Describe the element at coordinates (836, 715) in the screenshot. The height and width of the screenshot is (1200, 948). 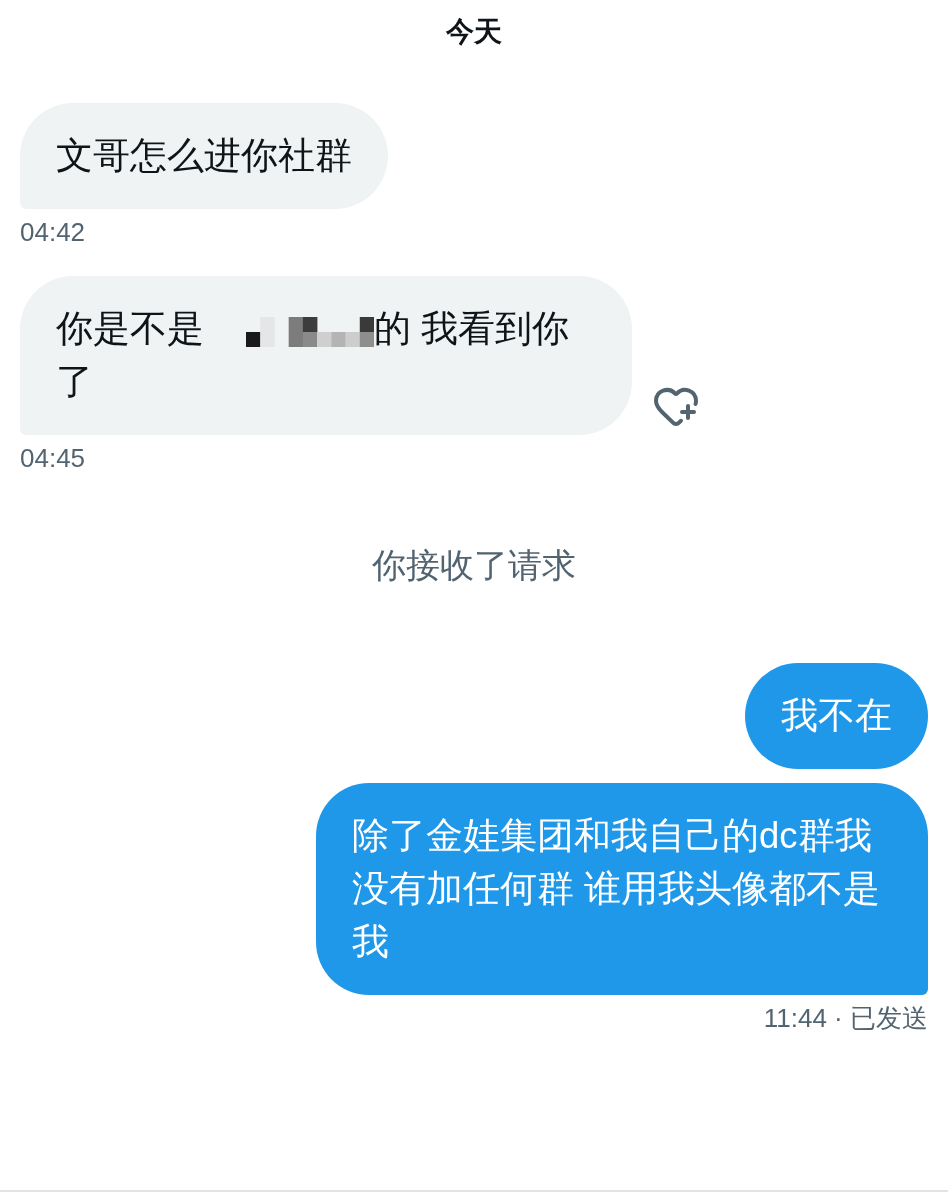
I see `message-text: 我不在` at that location.